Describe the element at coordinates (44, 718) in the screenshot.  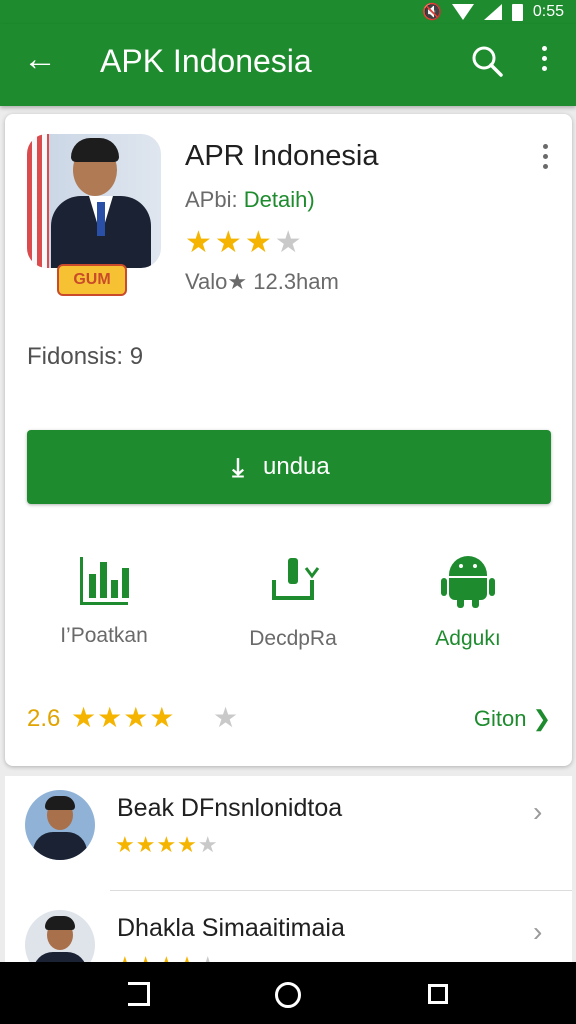
I see `rating-value: 2.6` at that location.